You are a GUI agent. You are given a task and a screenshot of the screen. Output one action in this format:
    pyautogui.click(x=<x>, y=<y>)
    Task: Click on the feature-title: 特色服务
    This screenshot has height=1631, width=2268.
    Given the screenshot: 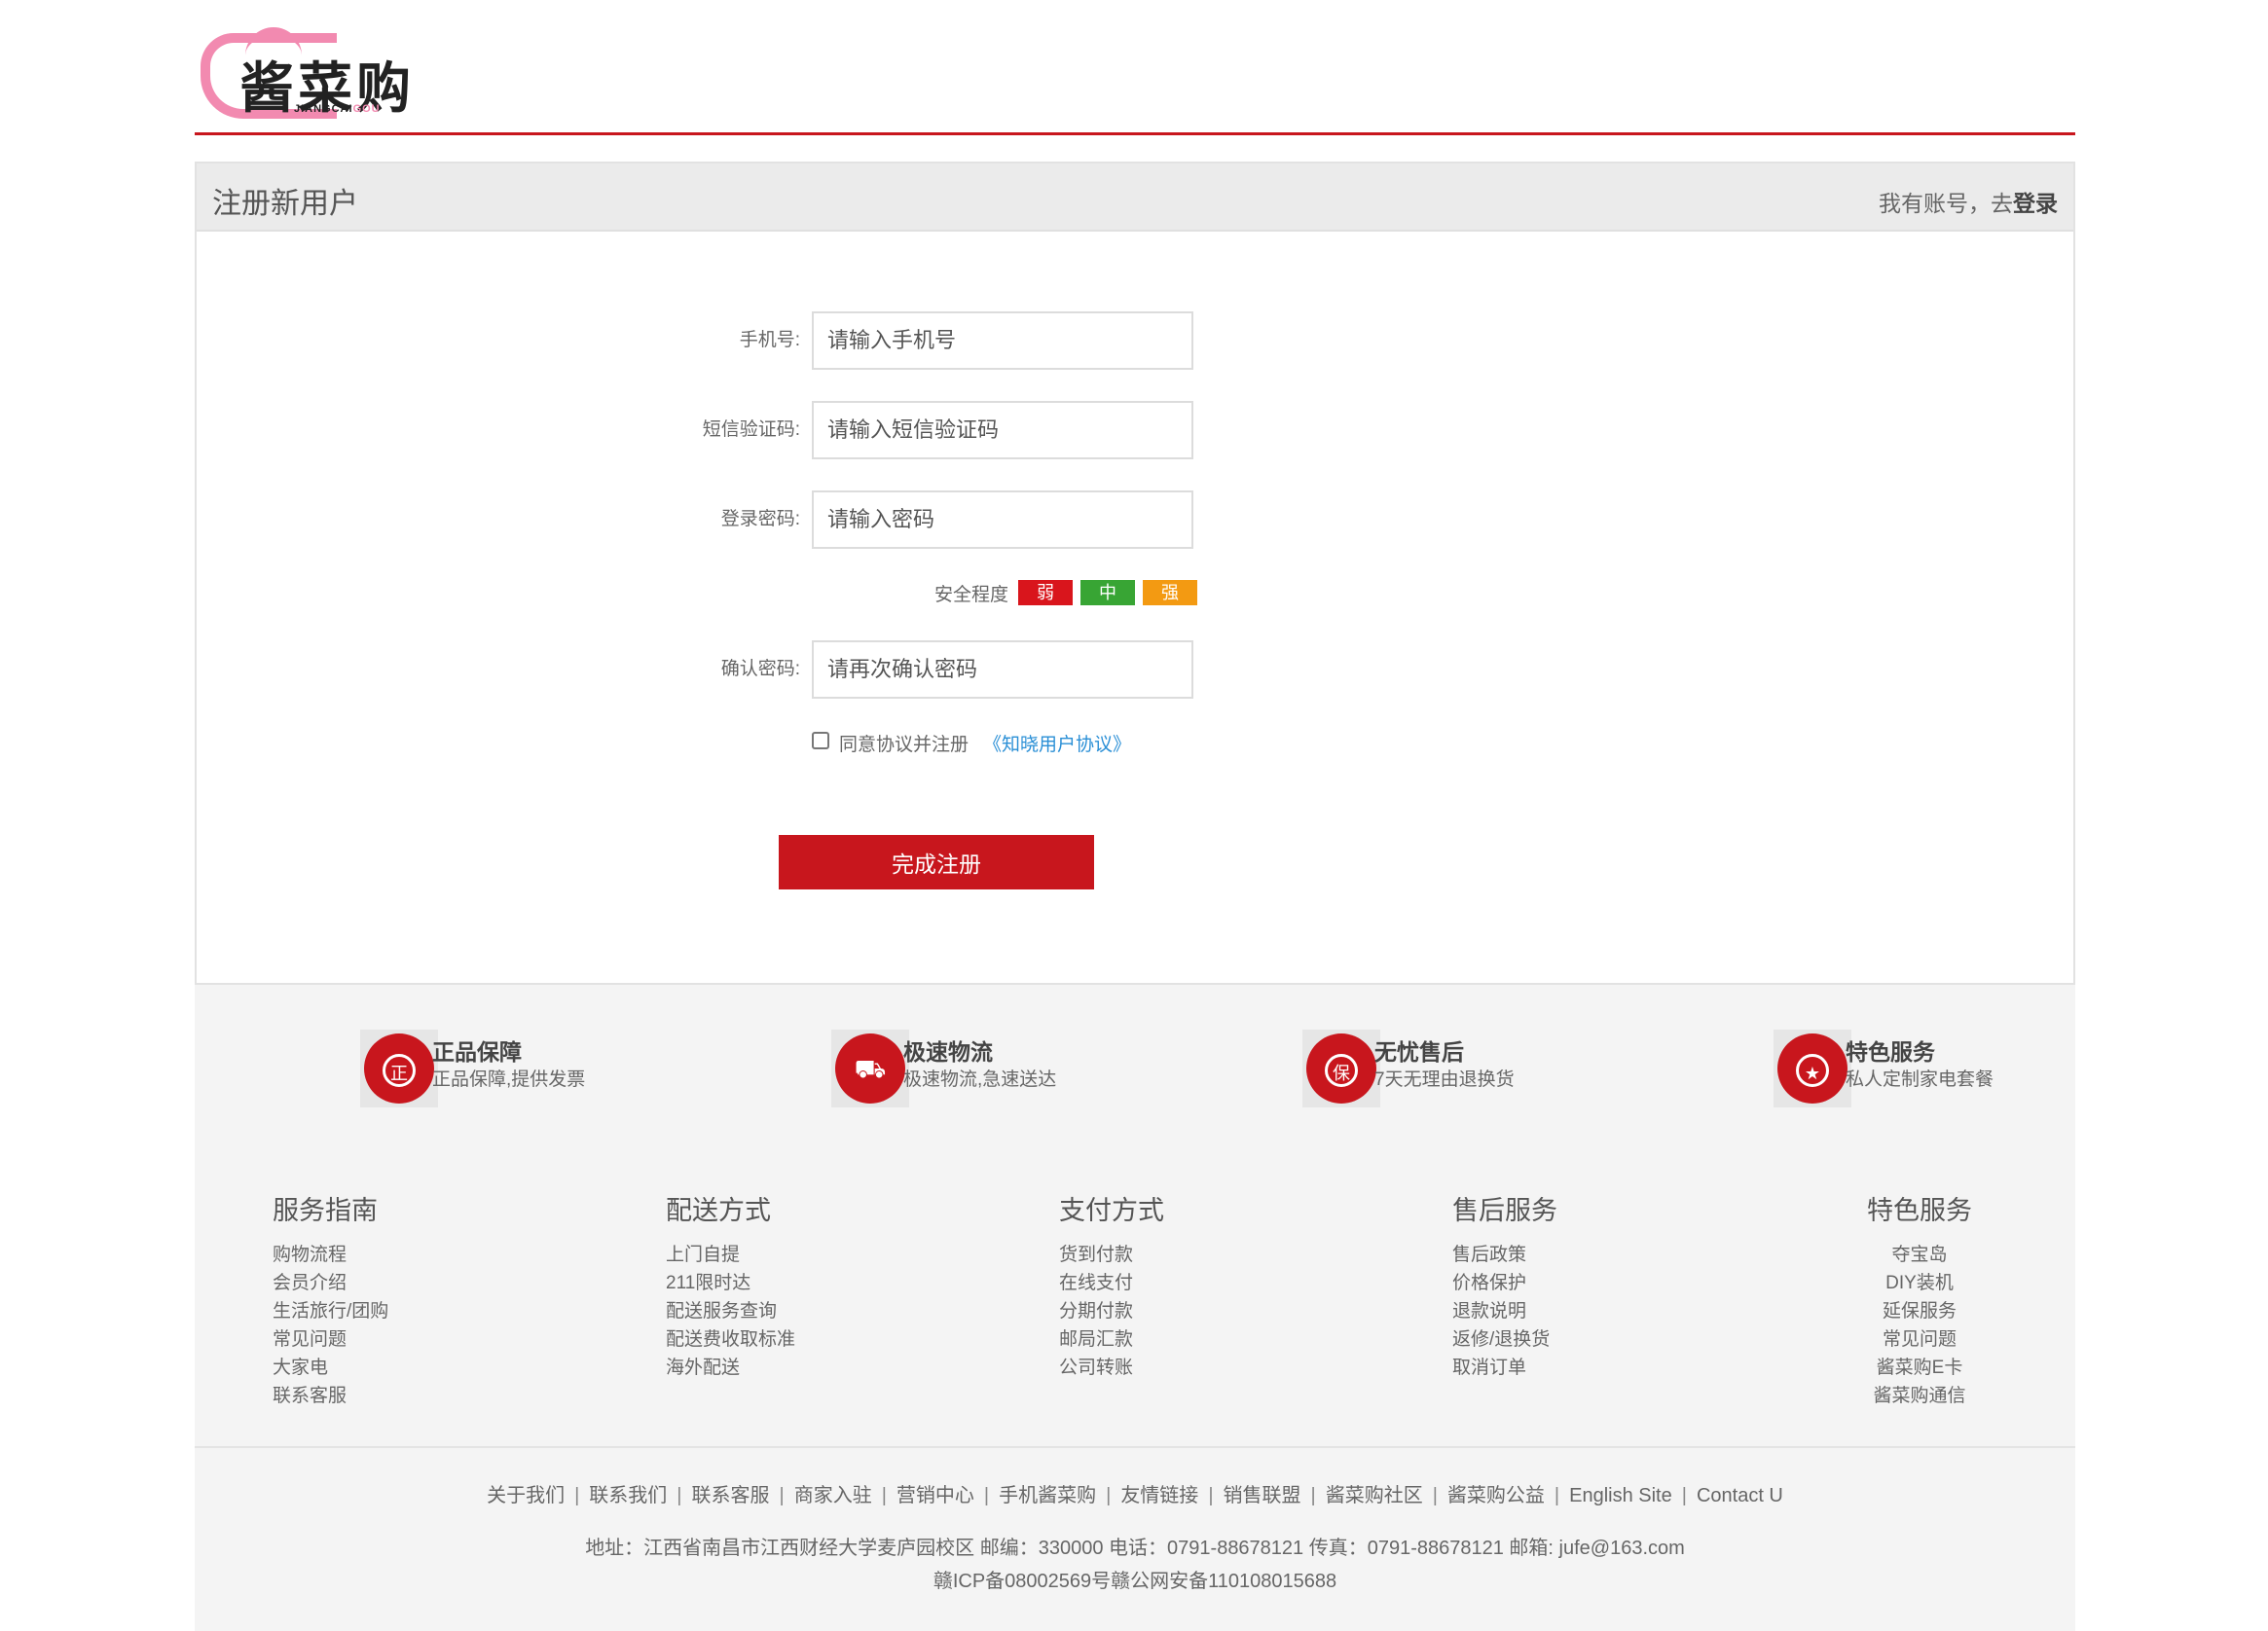 What is the action you would take?
    pyautogui.click(x=1890, y=1052)
    